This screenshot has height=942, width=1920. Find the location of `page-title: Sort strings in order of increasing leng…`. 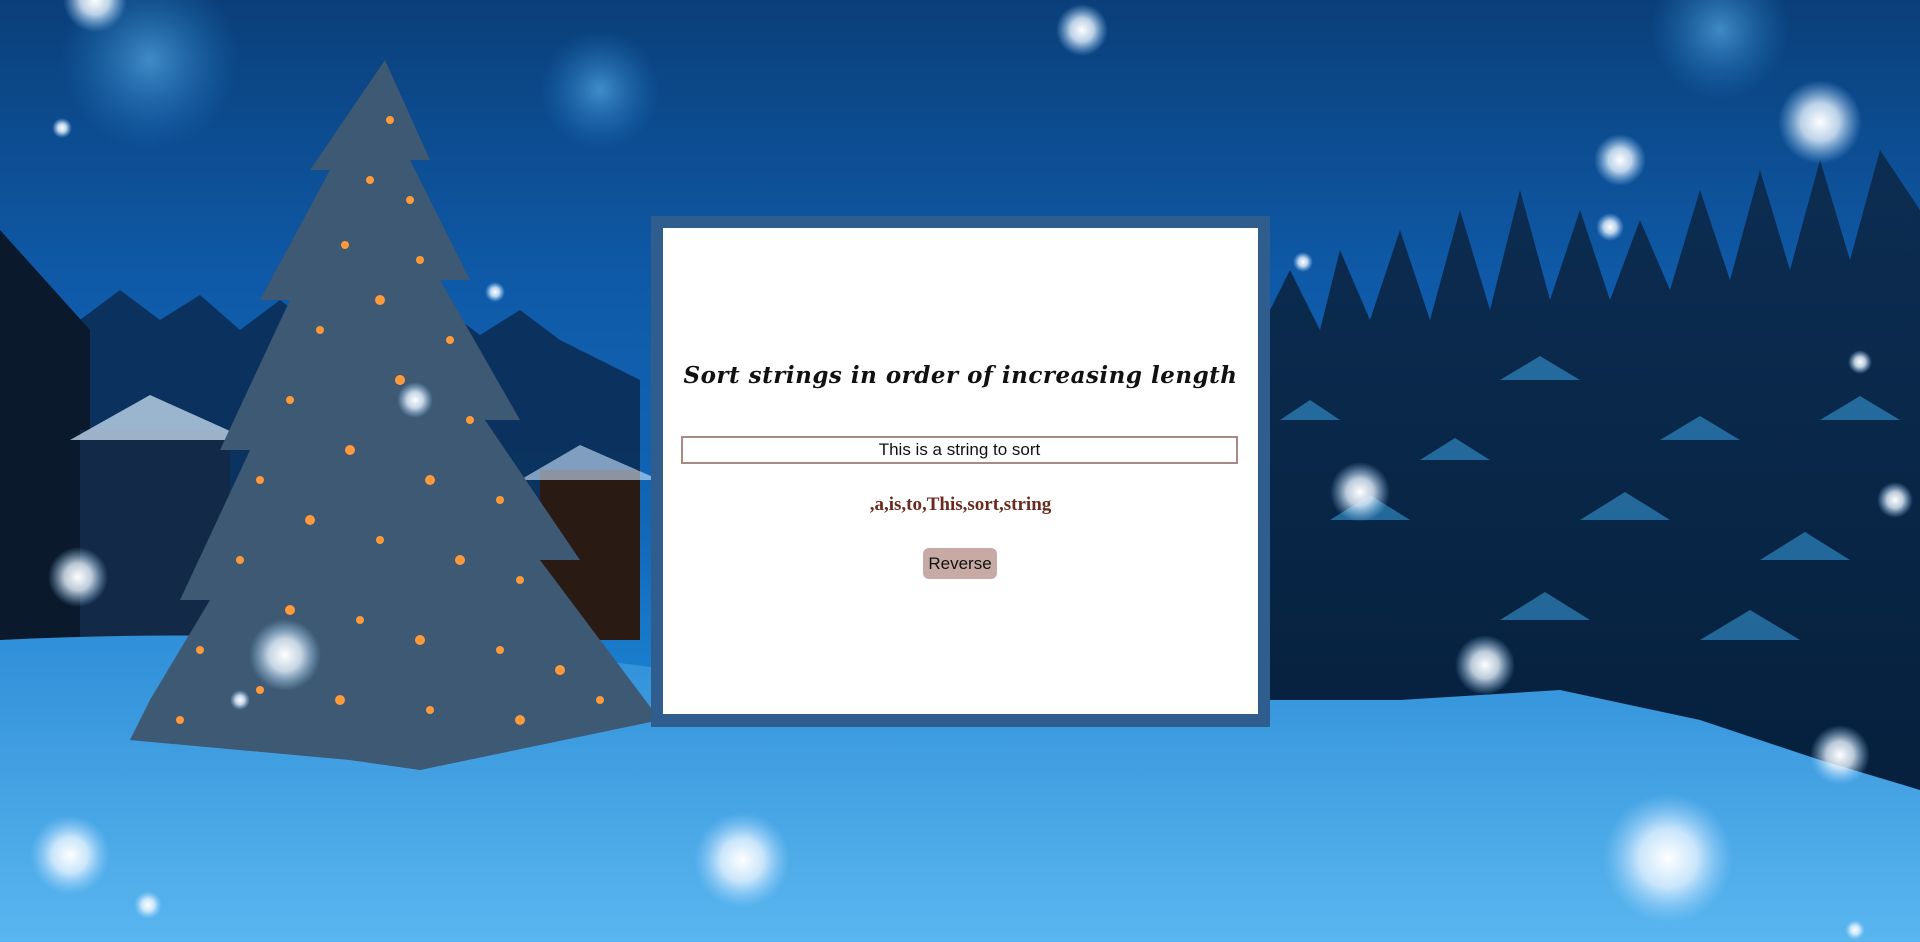

page-title: Sort strings in order of increasing leng… is located at coordinates (960, 375).